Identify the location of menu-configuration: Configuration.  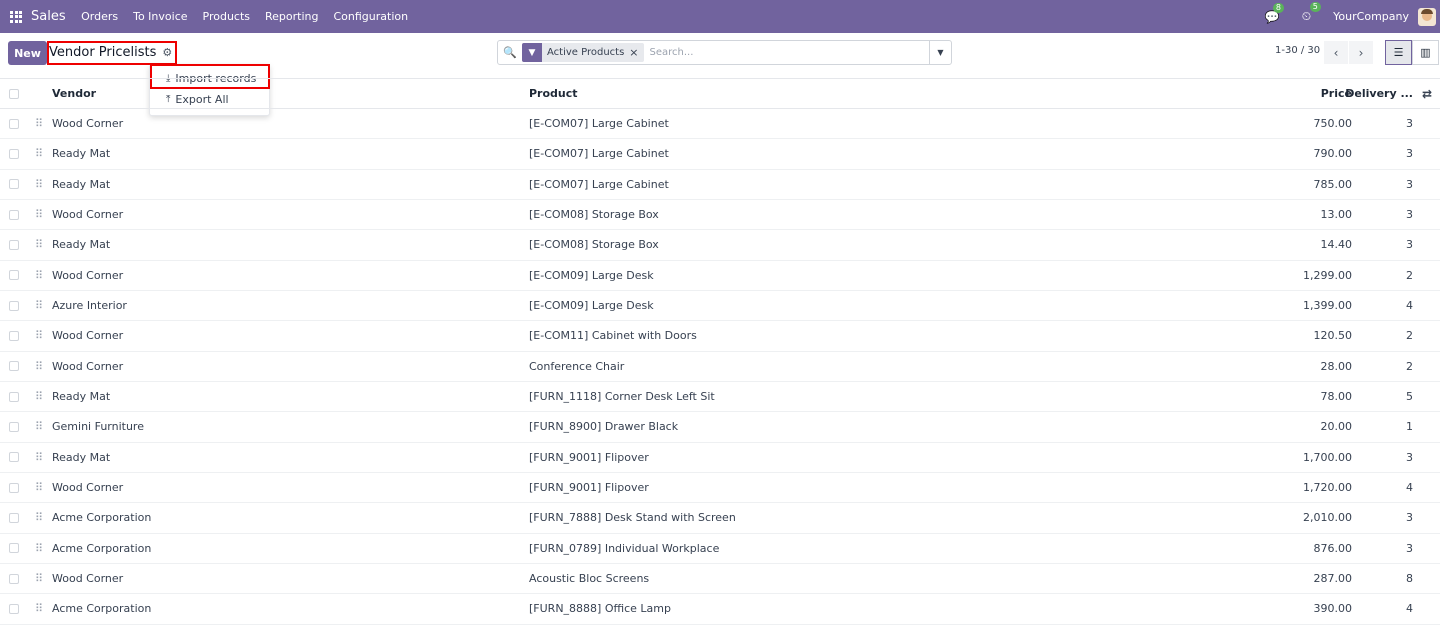
(371, 16).